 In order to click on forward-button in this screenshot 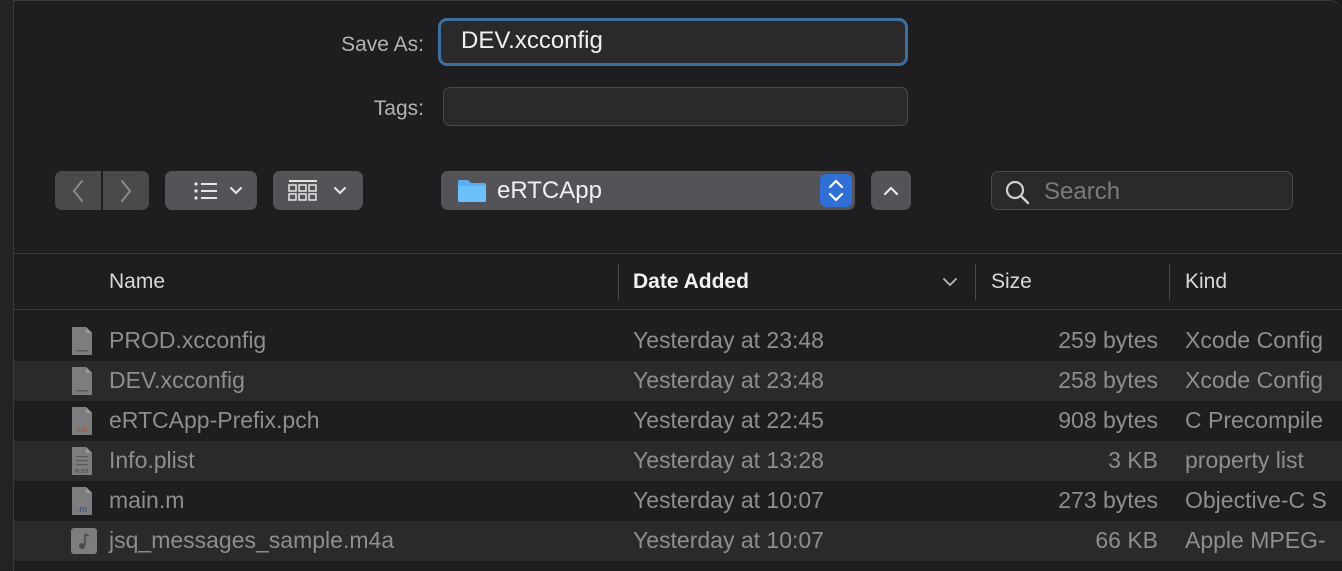, I will do `click(126, 190)`.